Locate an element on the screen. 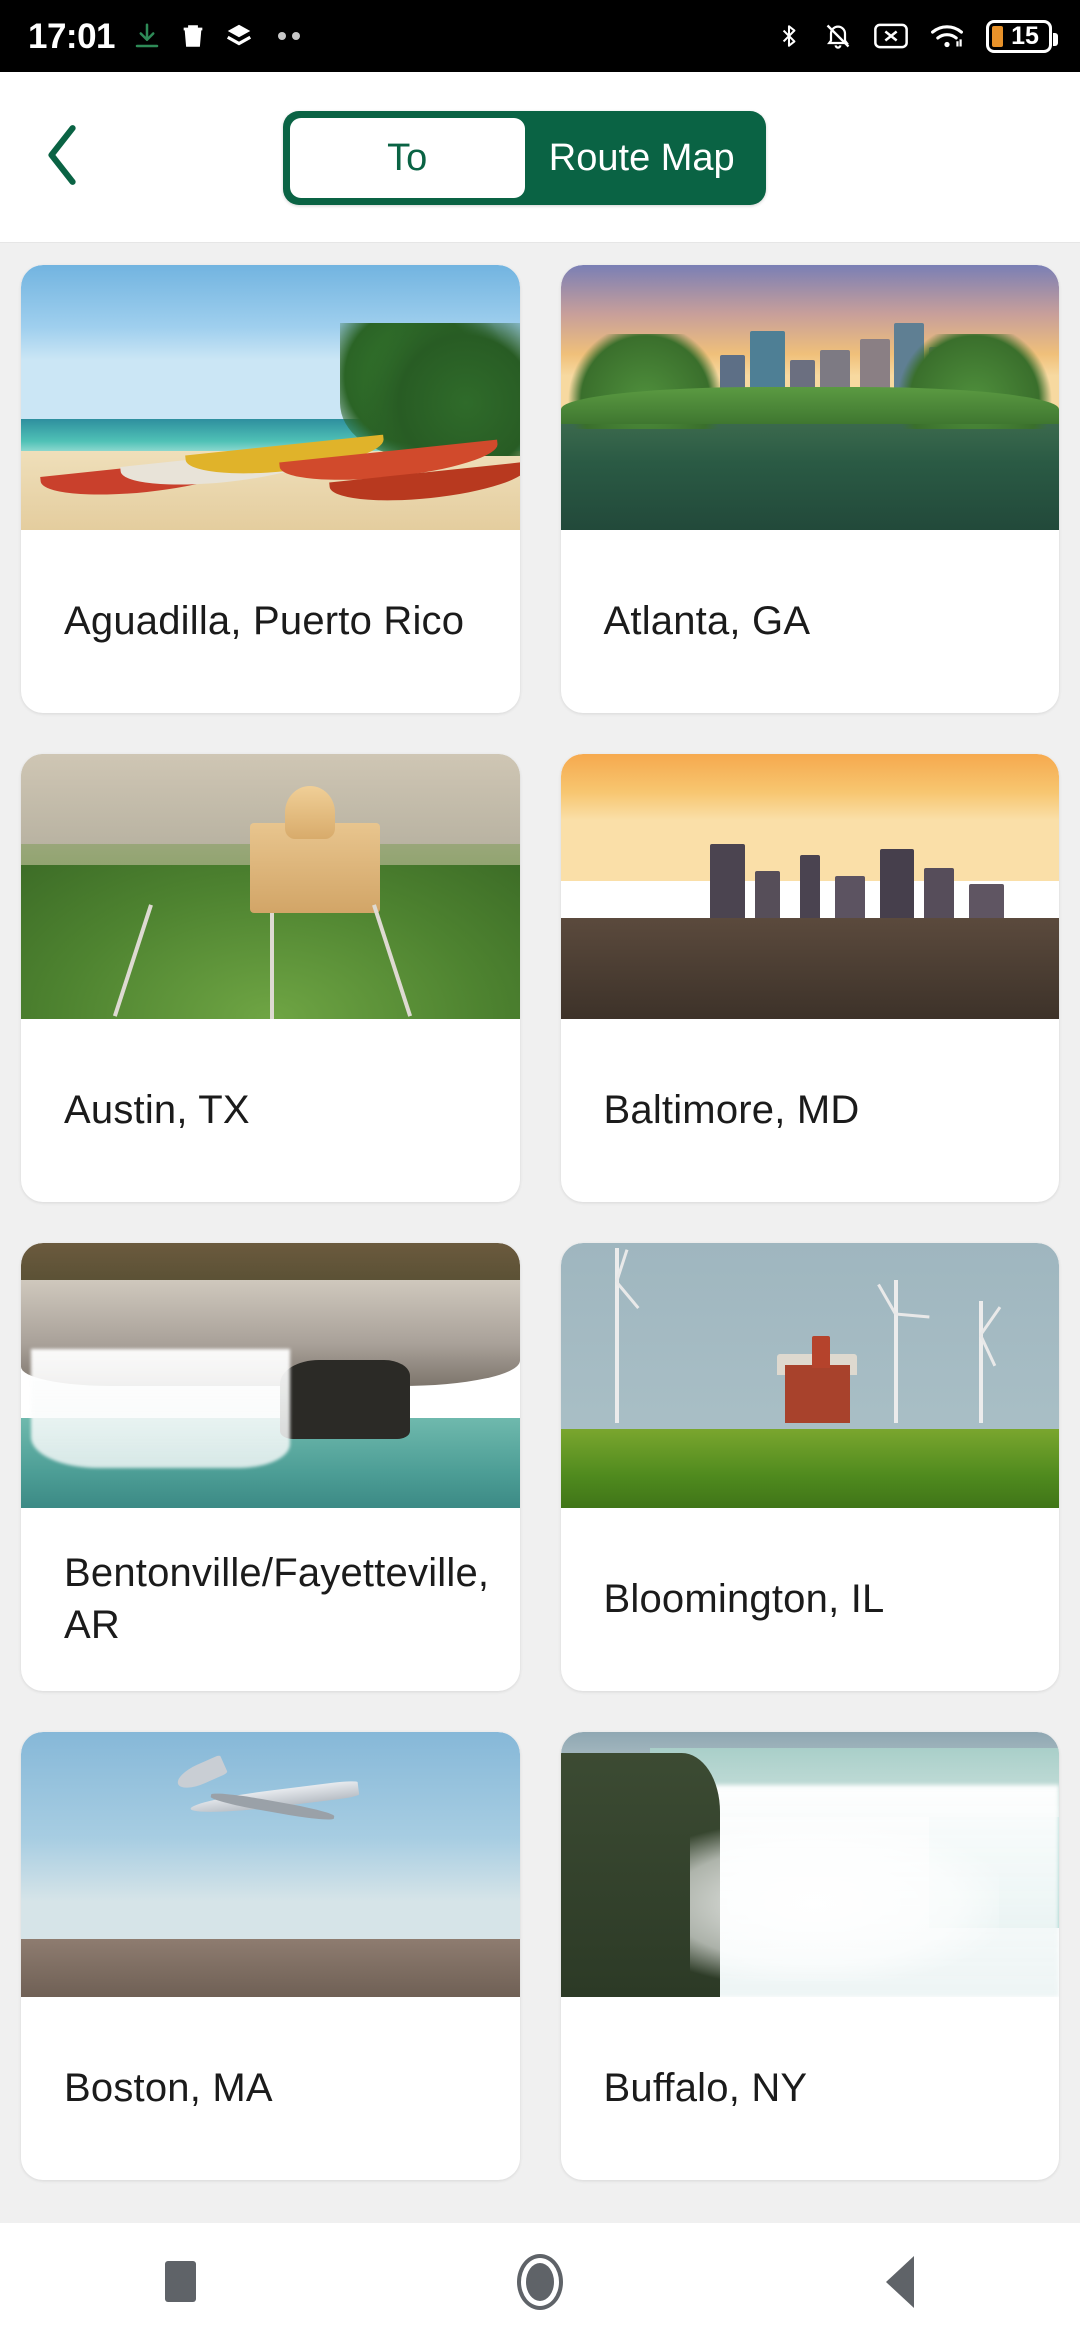 The height and width of the screenshot is (2340, 1080). status-bar-right: 15 is located at coordinates (917, 36).